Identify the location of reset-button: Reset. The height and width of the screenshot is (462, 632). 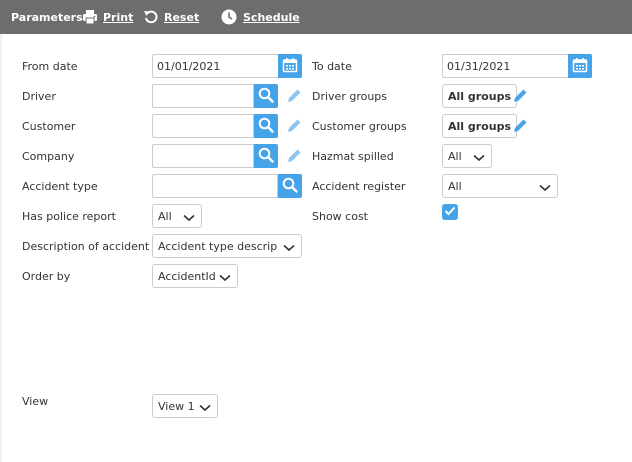
(171, 17).